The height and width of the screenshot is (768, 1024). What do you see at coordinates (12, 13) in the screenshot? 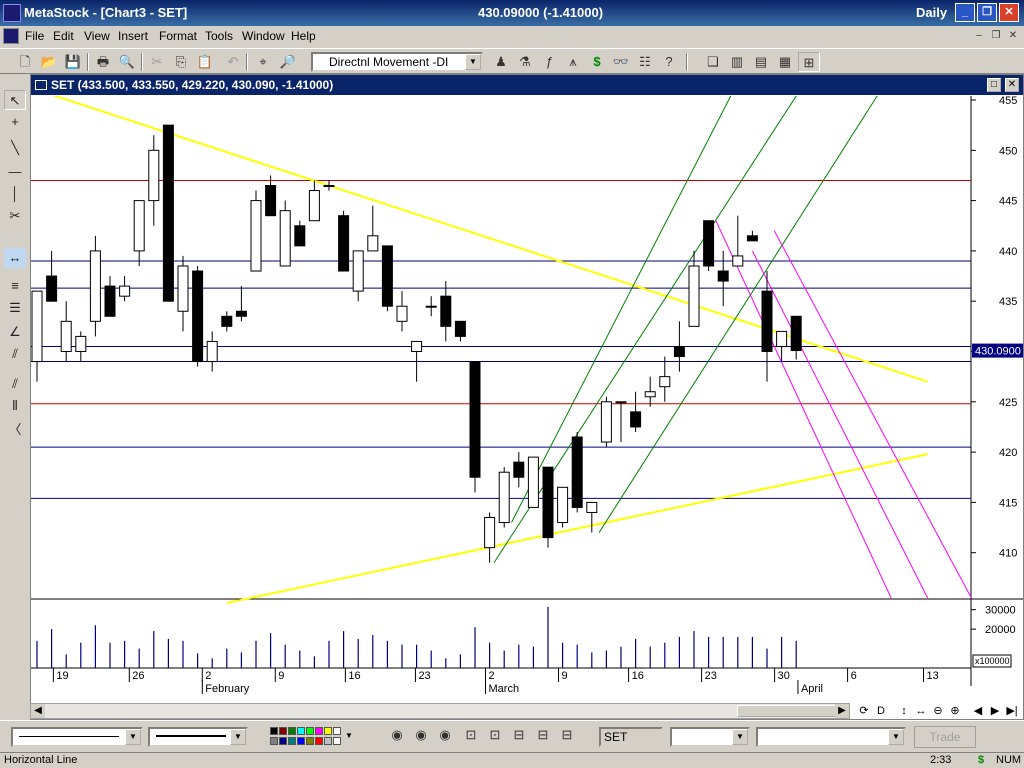
I see `metastock-app-icon` at bounding box center [12, 13].